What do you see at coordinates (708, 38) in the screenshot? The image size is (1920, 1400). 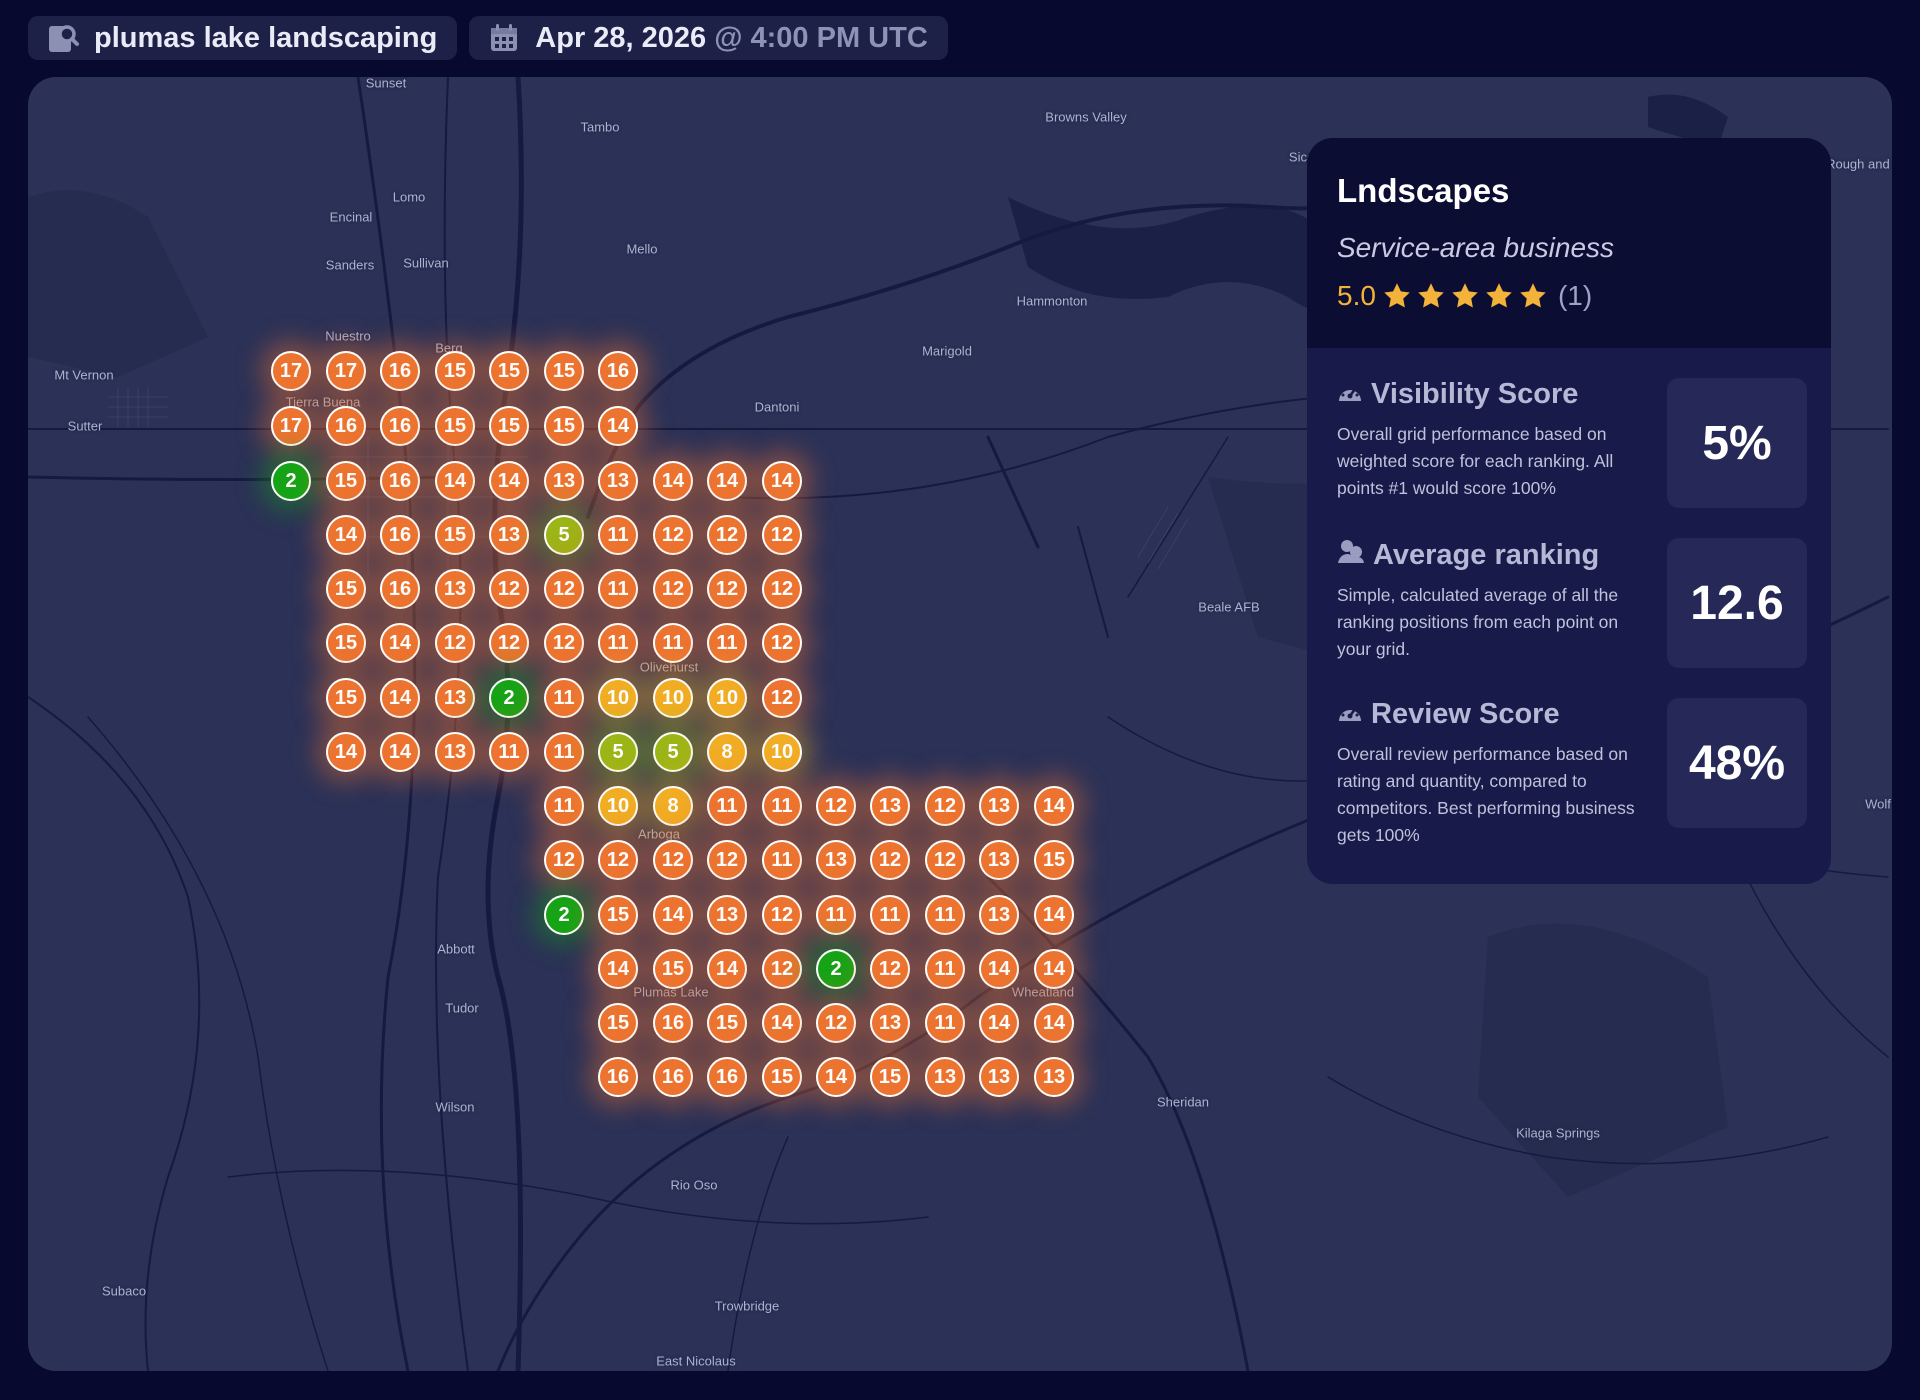 I see `date-chip: Apr 28, 2026 @ 4:00 PM UTC` at bounding box center [708, 38].